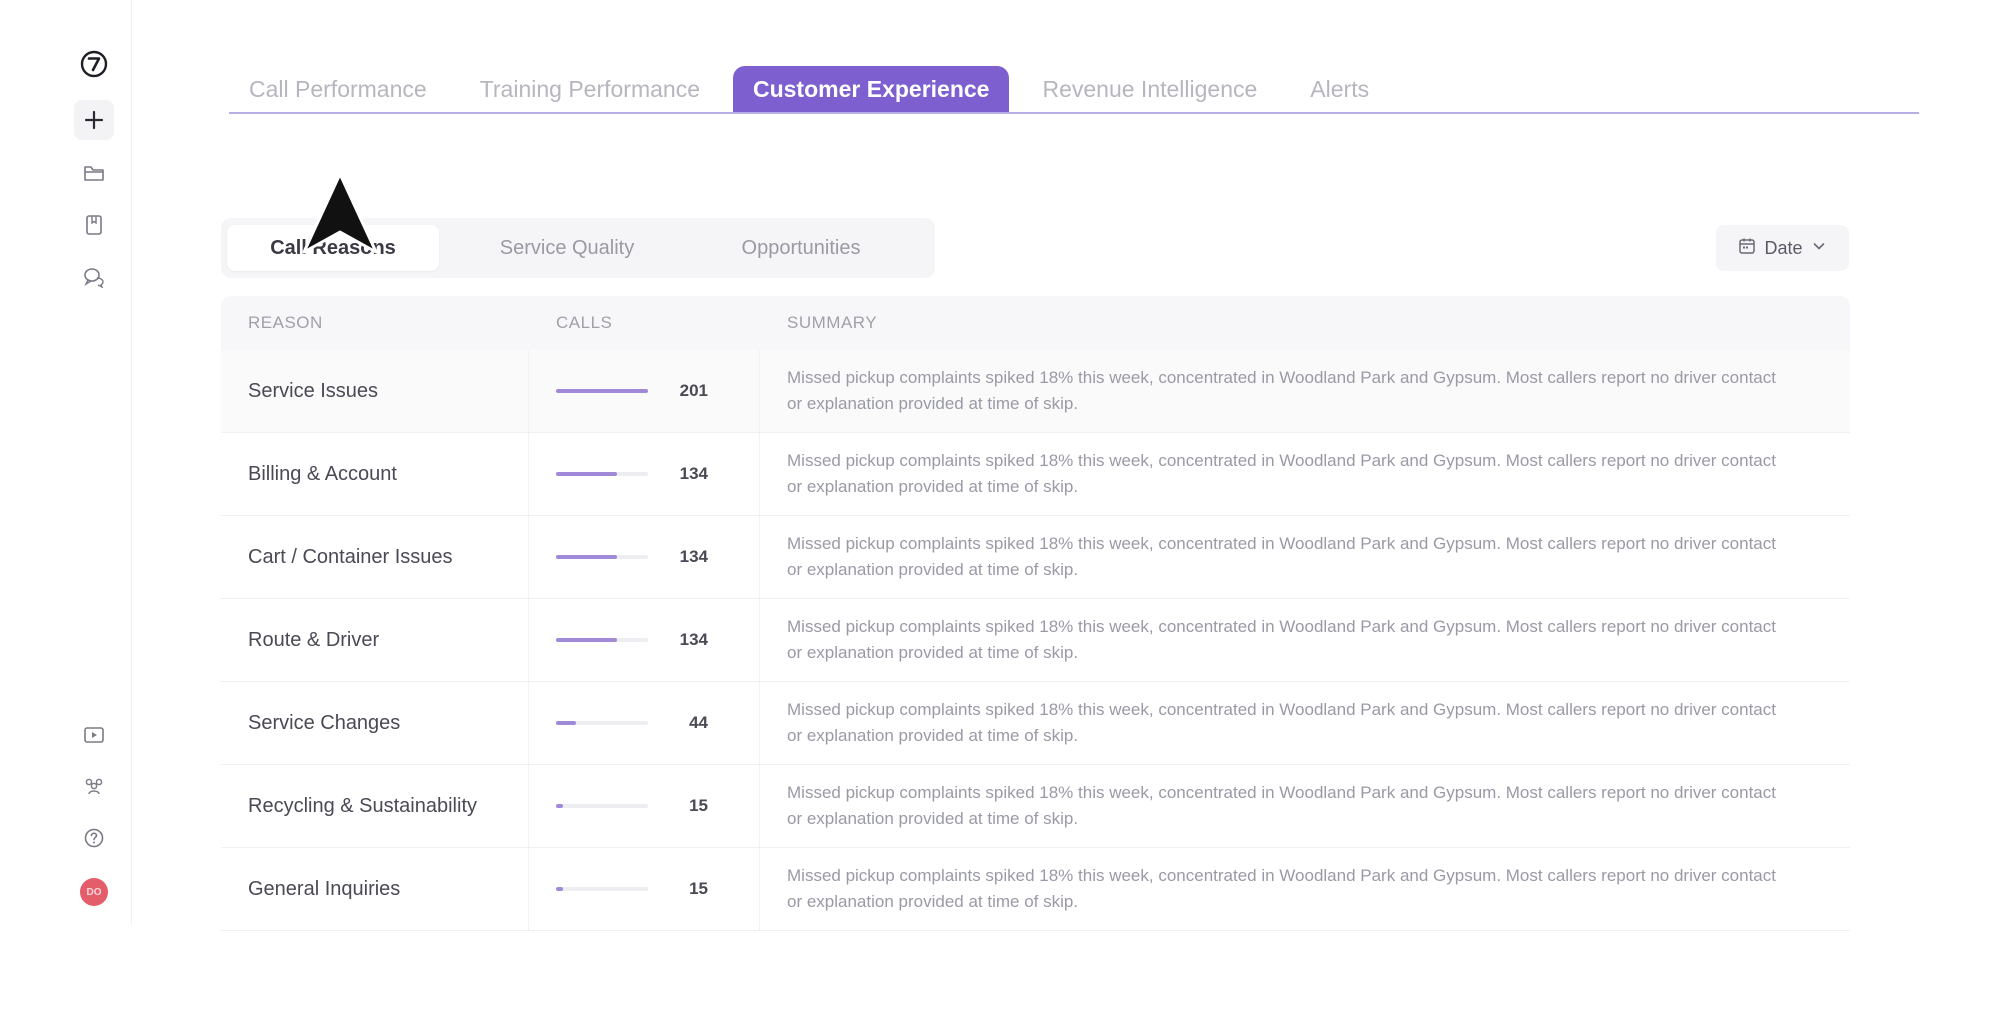 This screenshot has width=1999, height=1013. What do you see at coordinates (375, 889) in the screenshot?
I see `reason-cell: General Inquiries` at bounding box center [375, 889].